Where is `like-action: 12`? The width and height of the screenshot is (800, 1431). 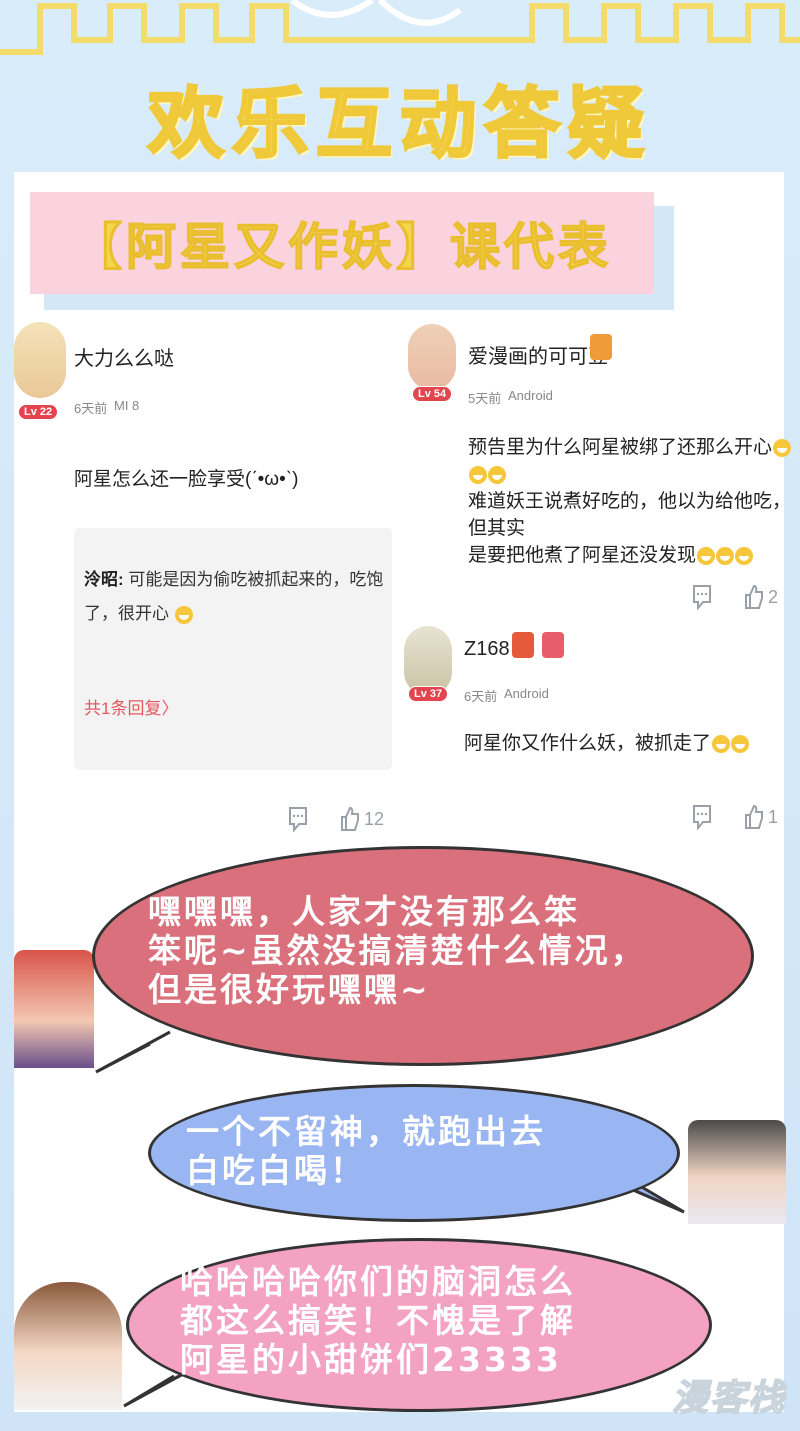 like-action: 12 is located at coordinates (362, 819).